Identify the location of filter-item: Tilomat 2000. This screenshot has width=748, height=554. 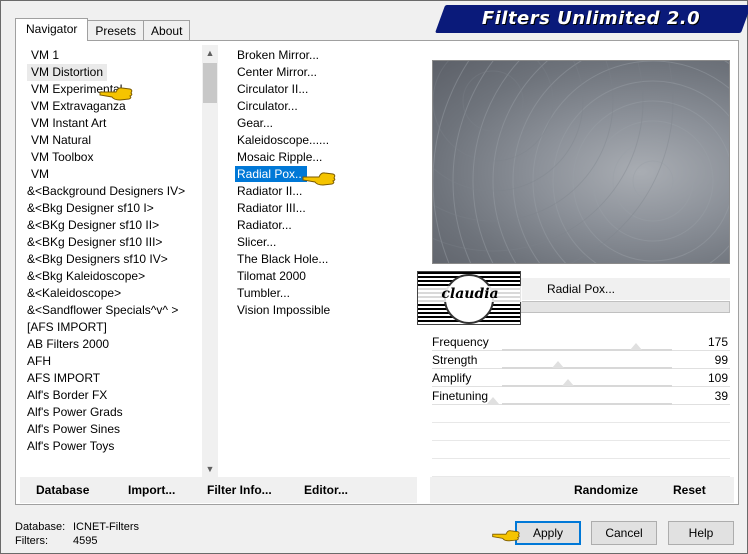
(330, 276).